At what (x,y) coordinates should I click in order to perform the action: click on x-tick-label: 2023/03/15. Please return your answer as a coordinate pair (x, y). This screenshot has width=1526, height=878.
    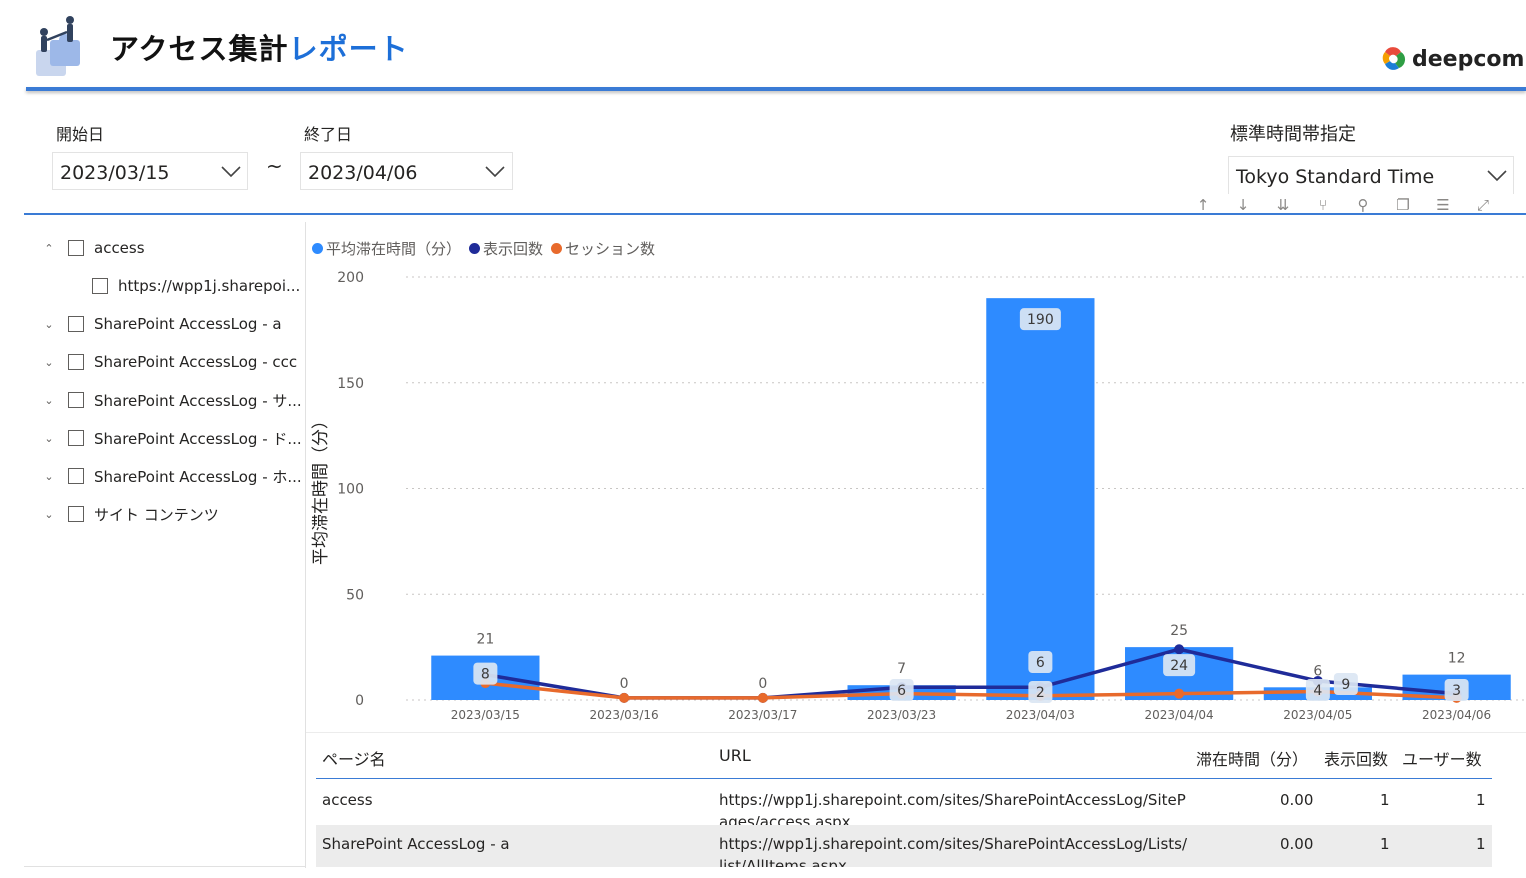
    Looking at the image, I should click on (485, 715).